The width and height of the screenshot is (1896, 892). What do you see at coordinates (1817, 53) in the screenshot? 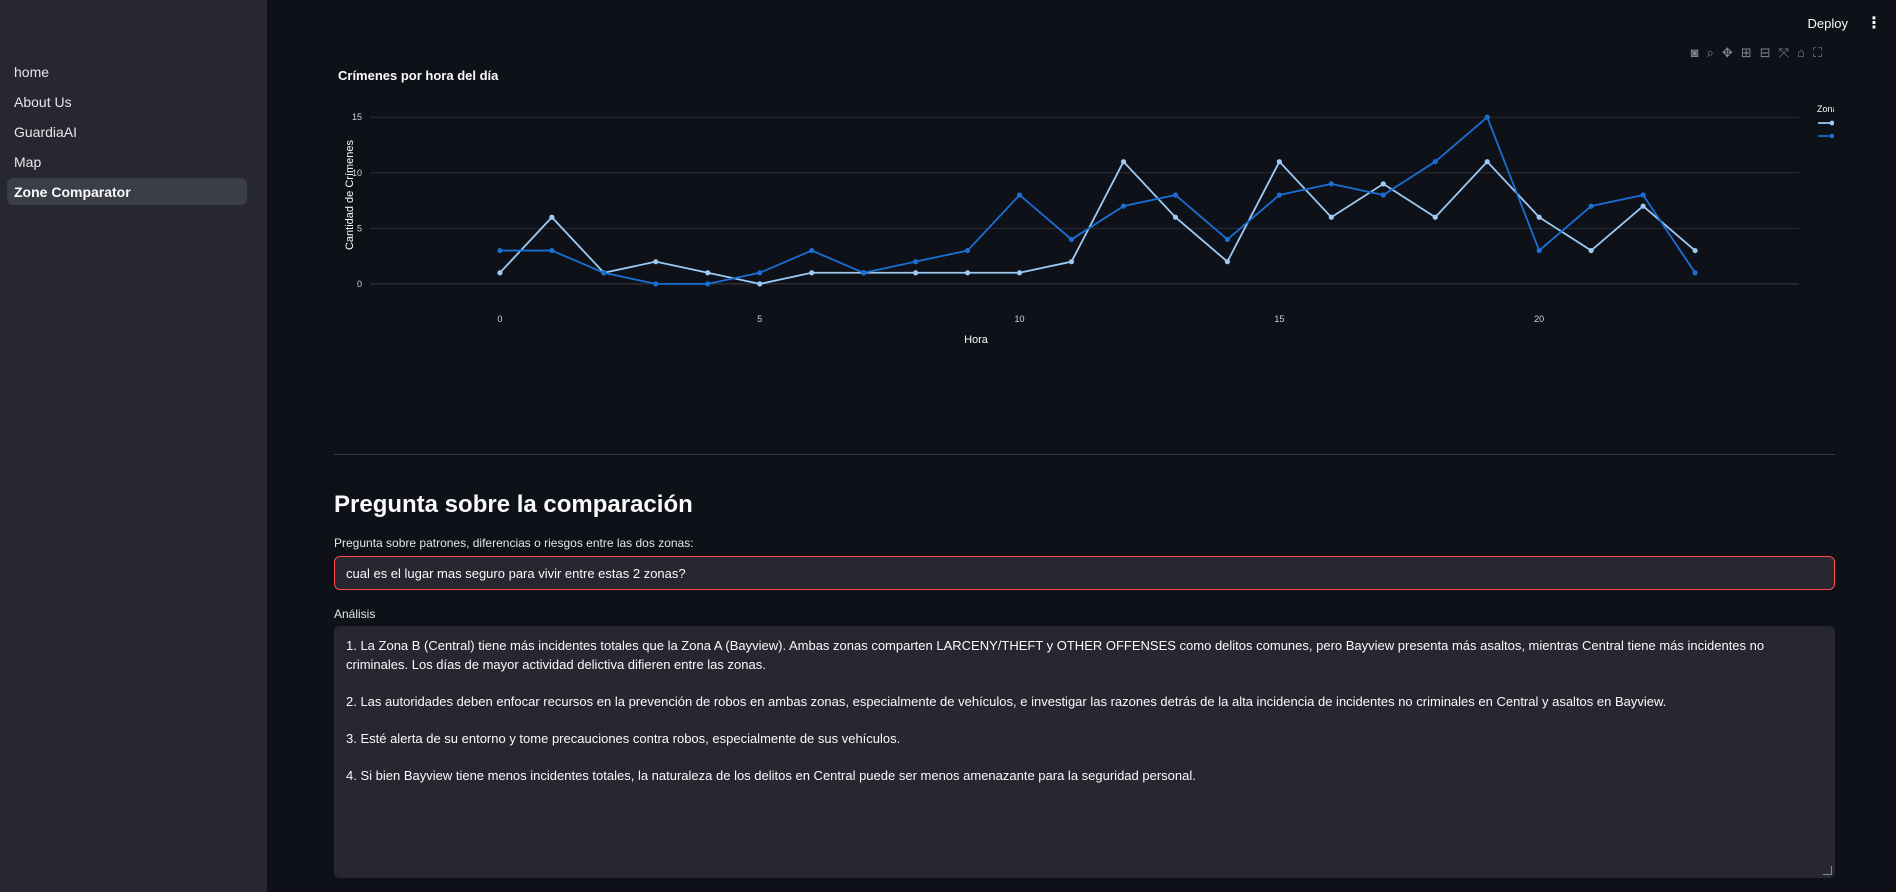
I see `fullscreen-icon: ⛶` at bounding box center [1817, 53].